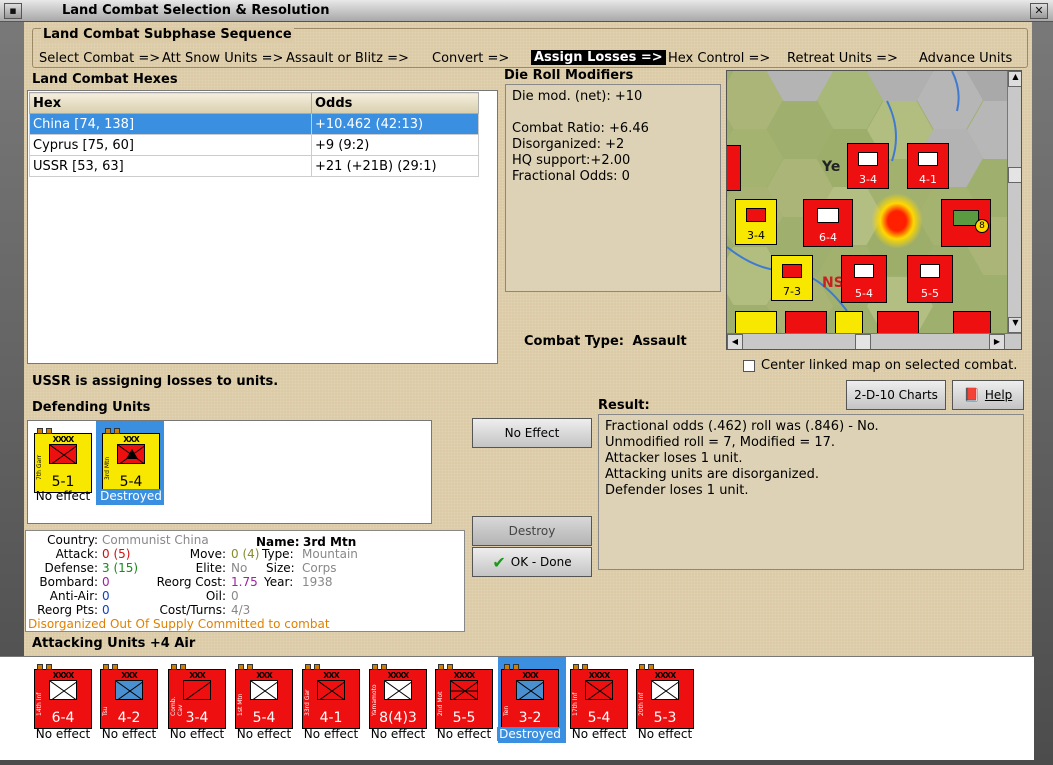 The width and height of the screenshot is (1053, 765). I want to click on oil-value: 0, so click(235, 596).